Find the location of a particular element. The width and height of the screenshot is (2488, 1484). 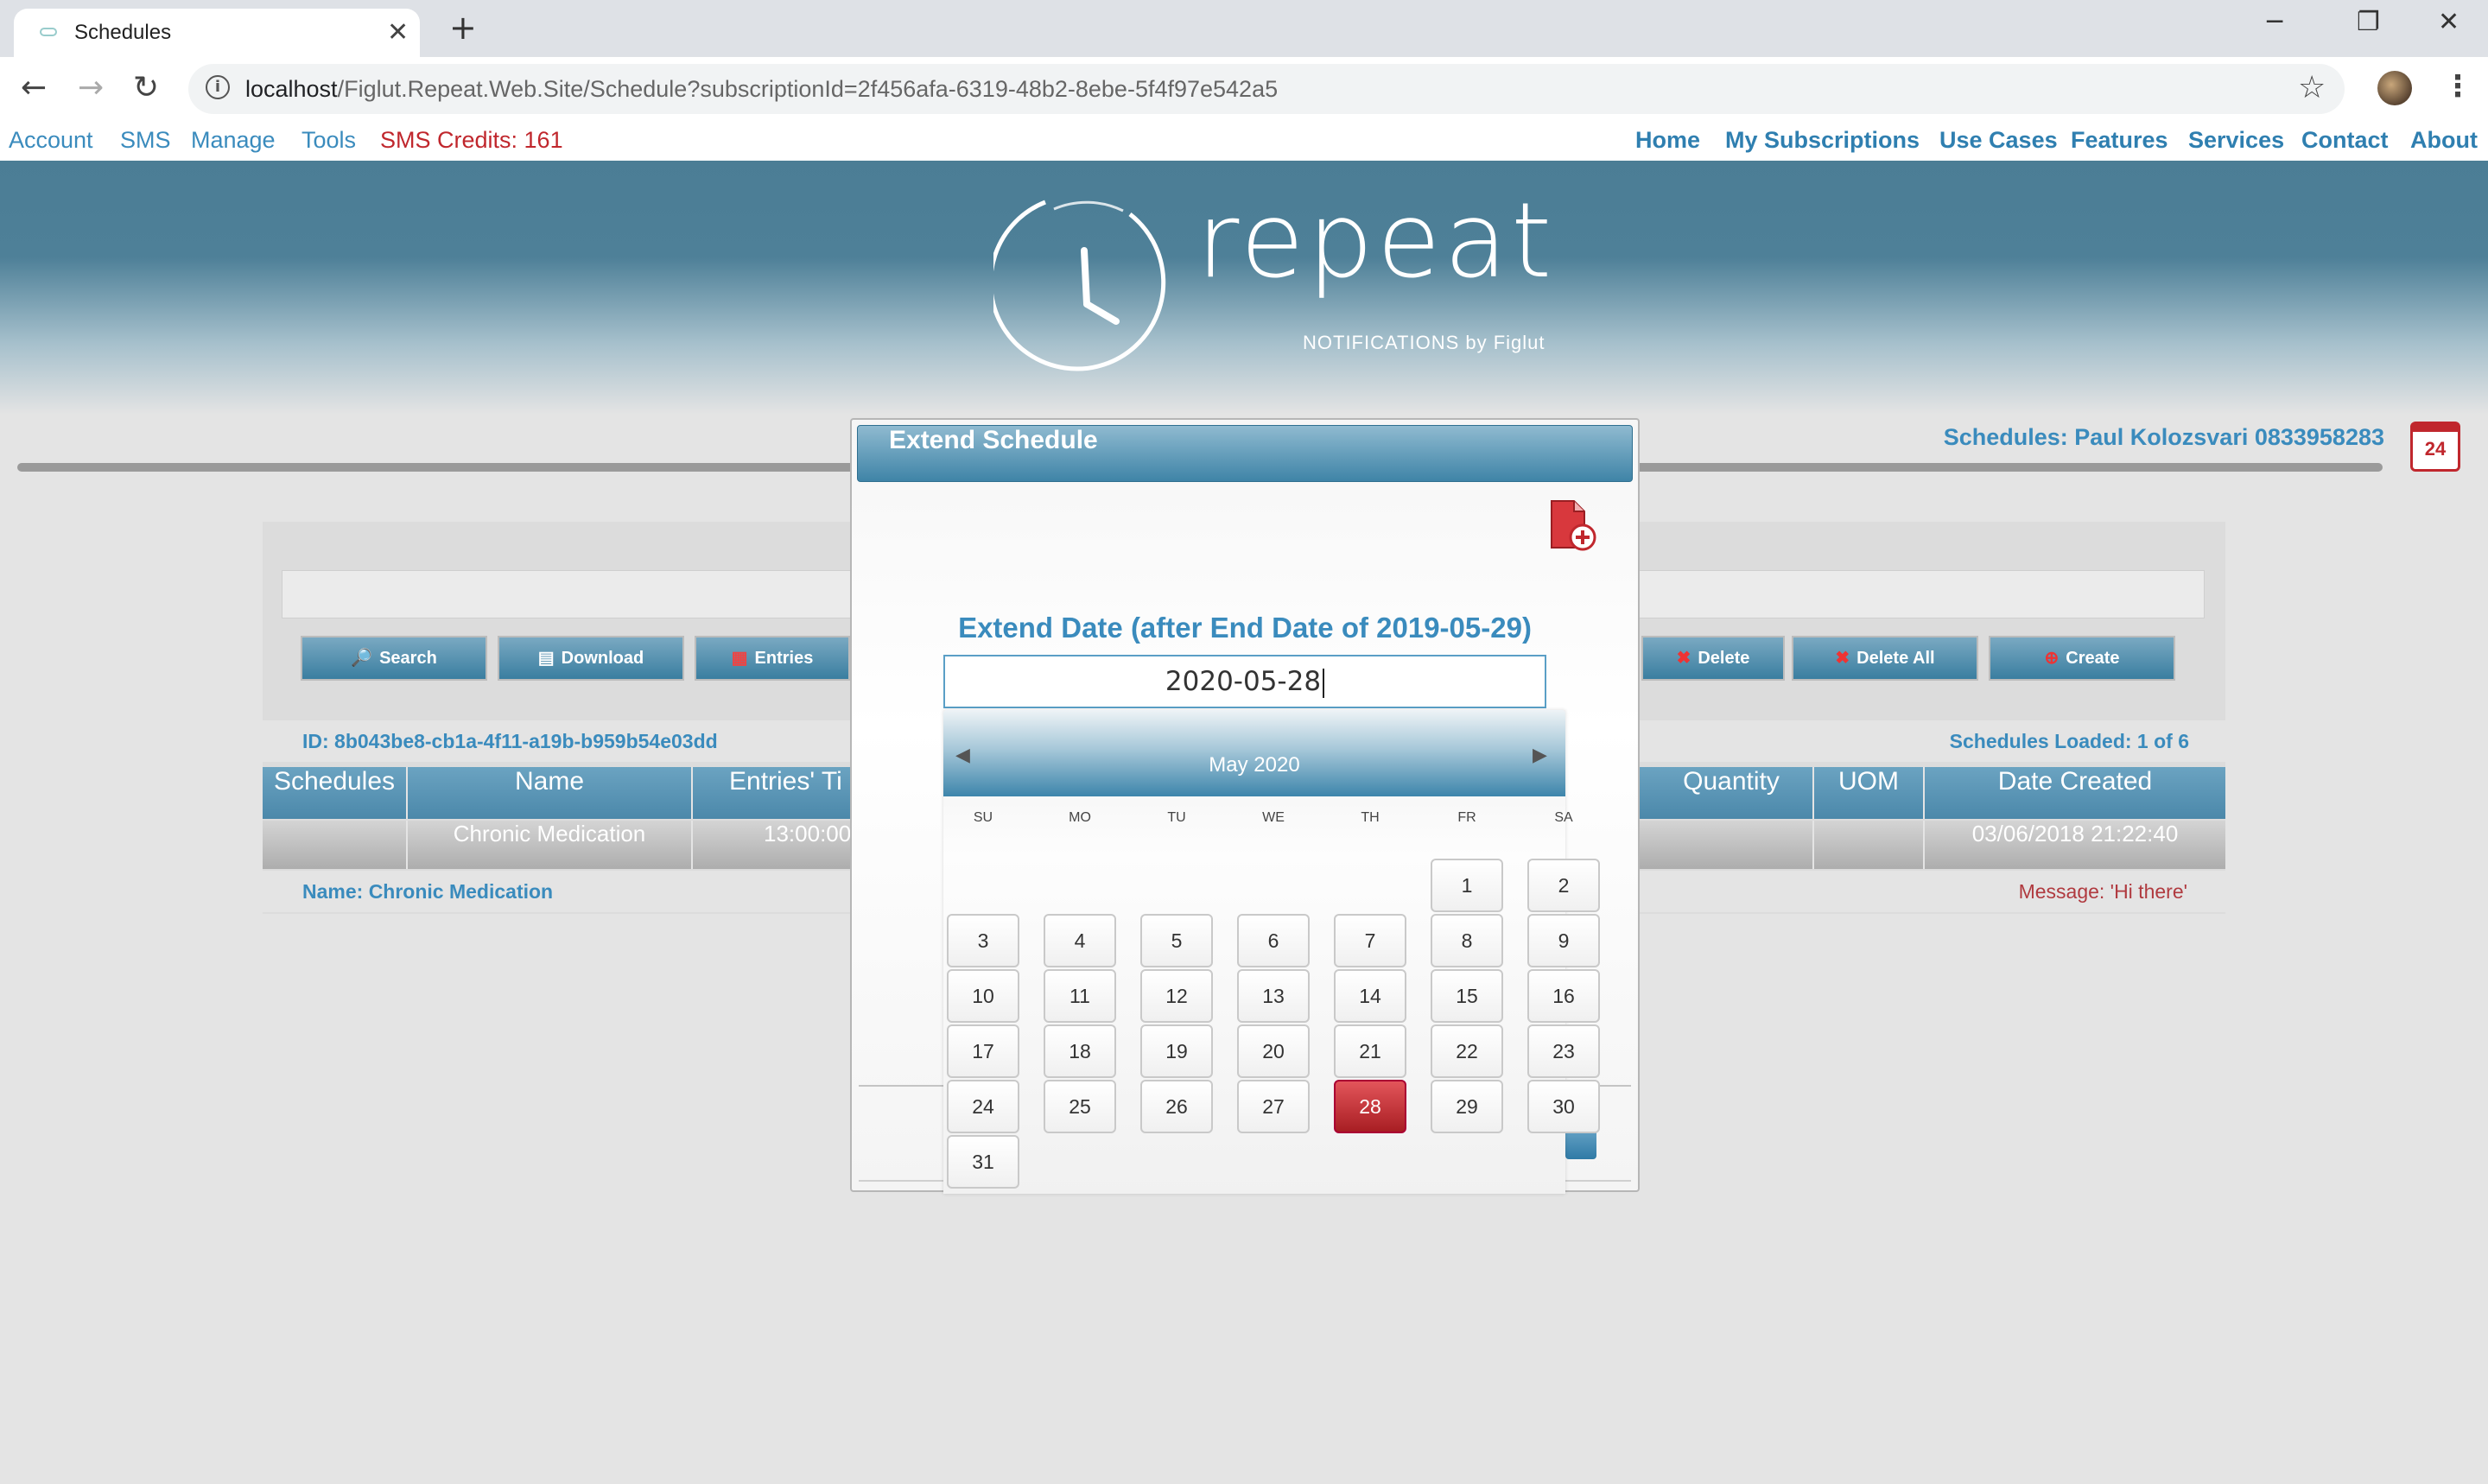

day-cell: 31 is located at coordinates (983, 1162).